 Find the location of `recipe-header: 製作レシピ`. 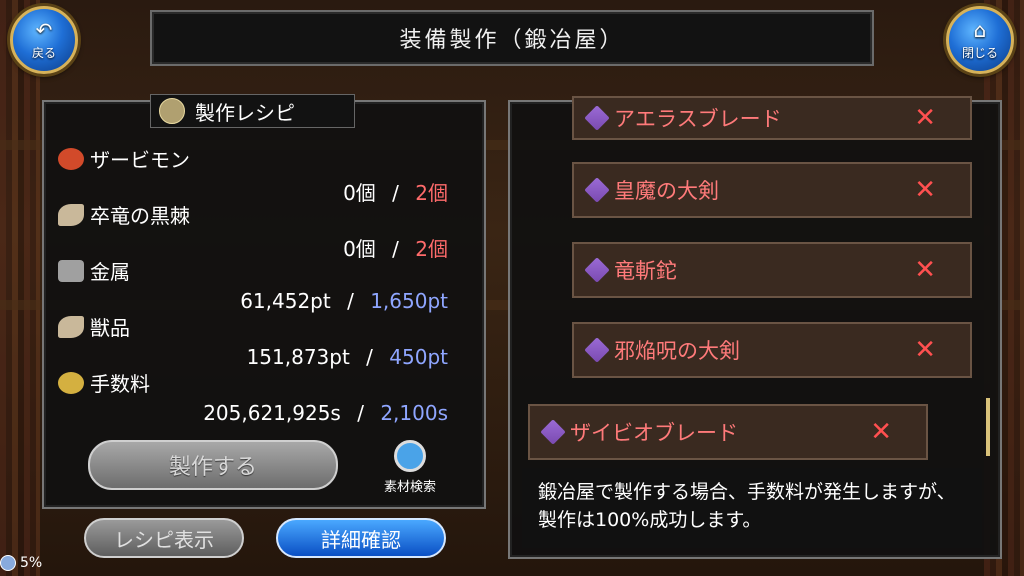

recipe-header: 製作レシピ is located at coordinates (252, 111).